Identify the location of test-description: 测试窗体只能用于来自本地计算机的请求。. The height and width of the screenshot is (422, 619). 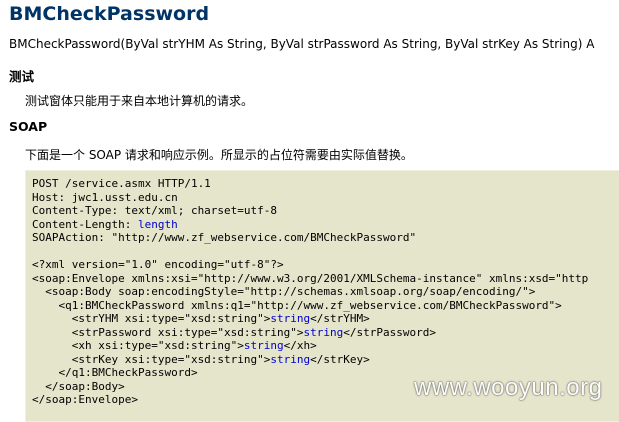
(139, 101).